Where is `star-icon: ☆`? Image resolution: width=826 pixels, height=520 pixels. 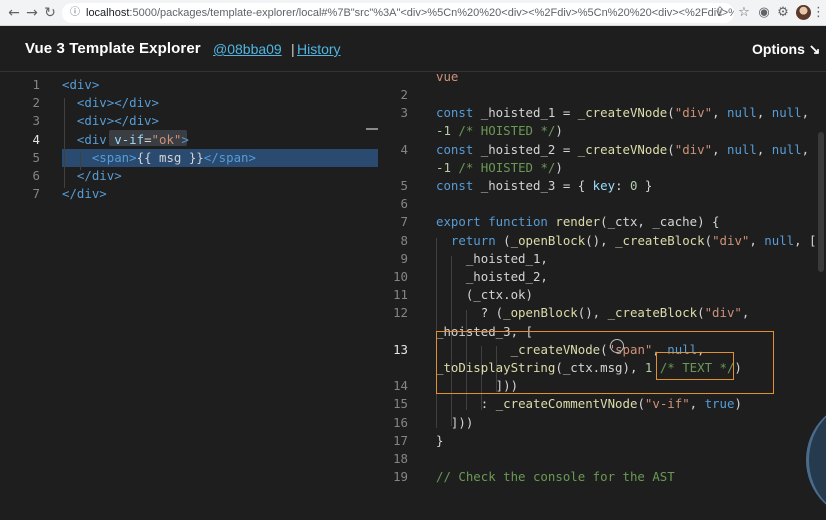 star-icon: ☆ is located at coordinates (744, 13).